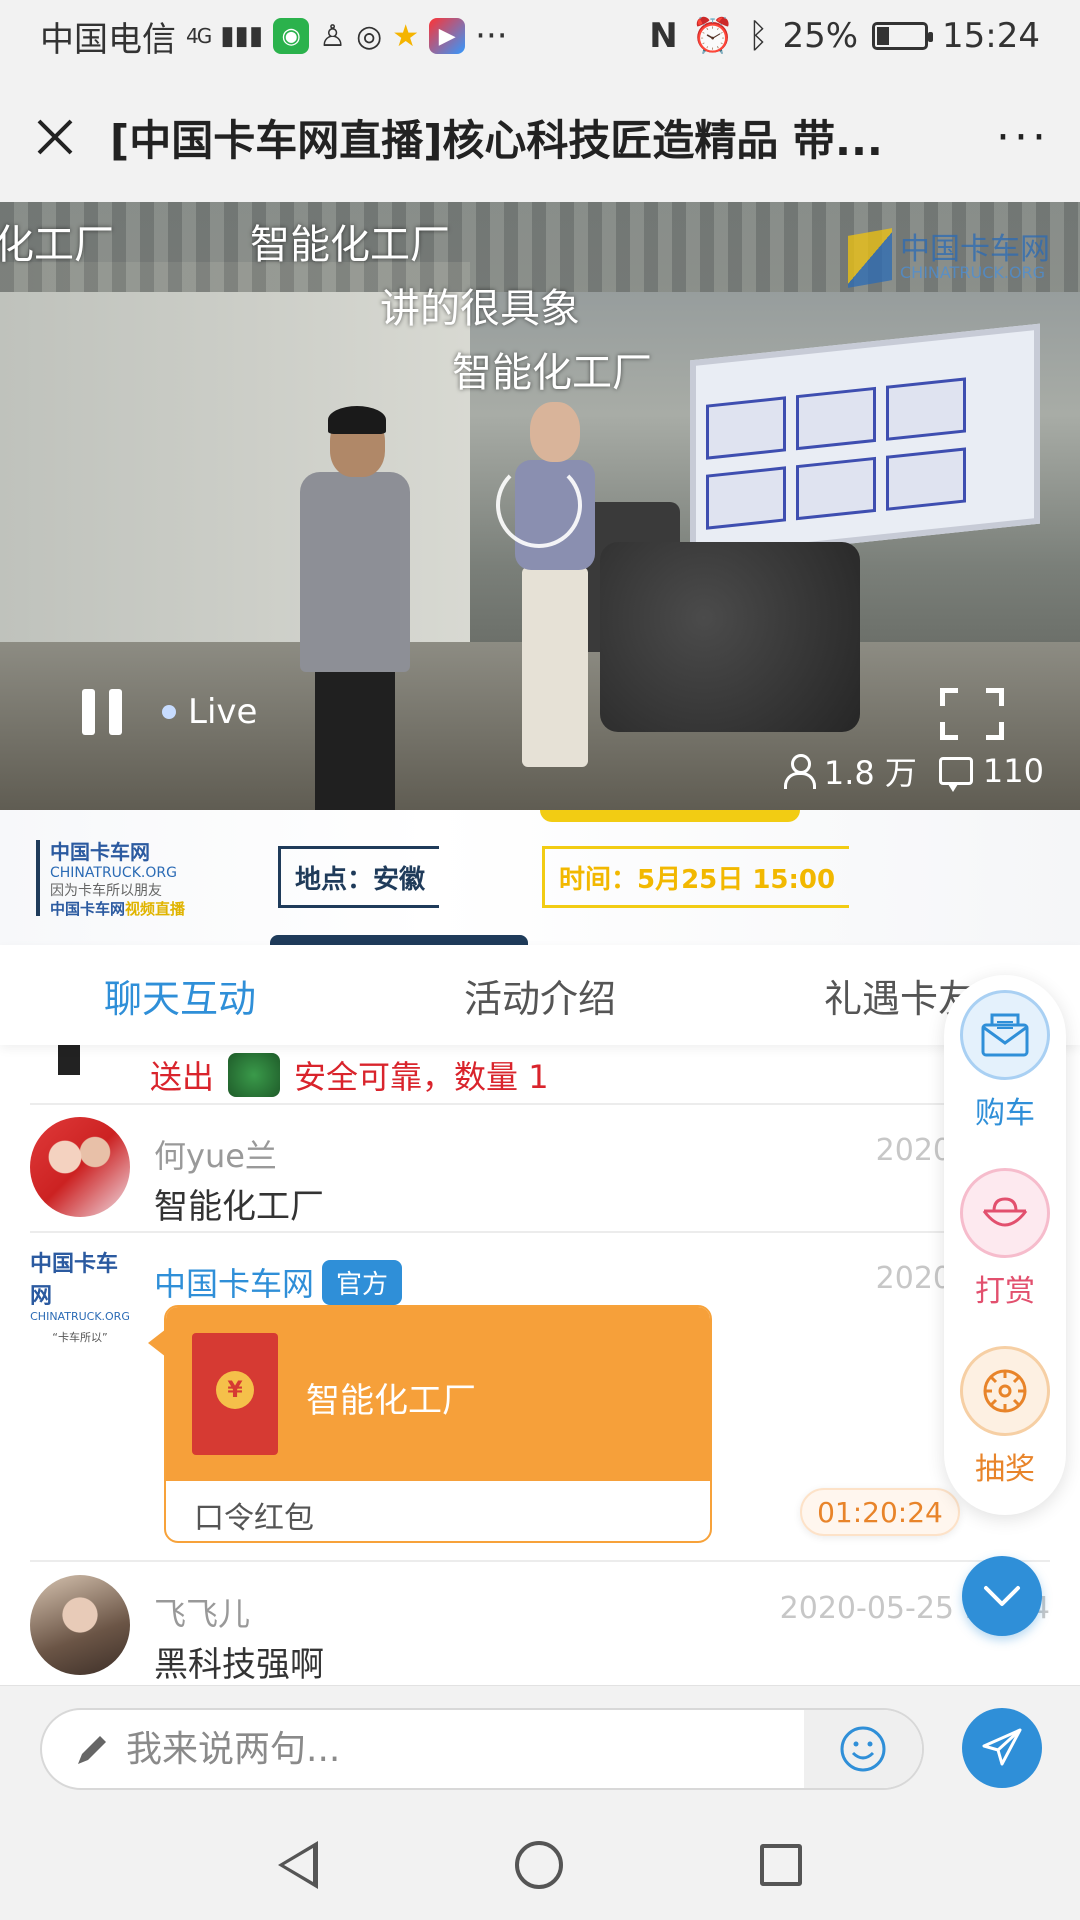 The width and height of the screenshot is (1080, 1920). I want to click on close-icon, so click(55, 137).